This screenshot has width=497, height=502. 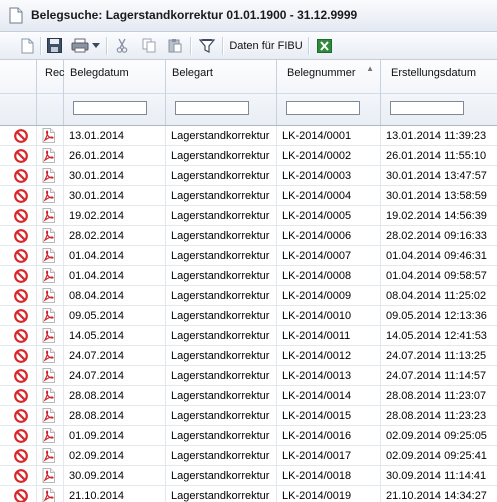 What do you see at coordinates (324, 45) in the screenshot?
I see `excel-icon` at bounding box center [324, 45].